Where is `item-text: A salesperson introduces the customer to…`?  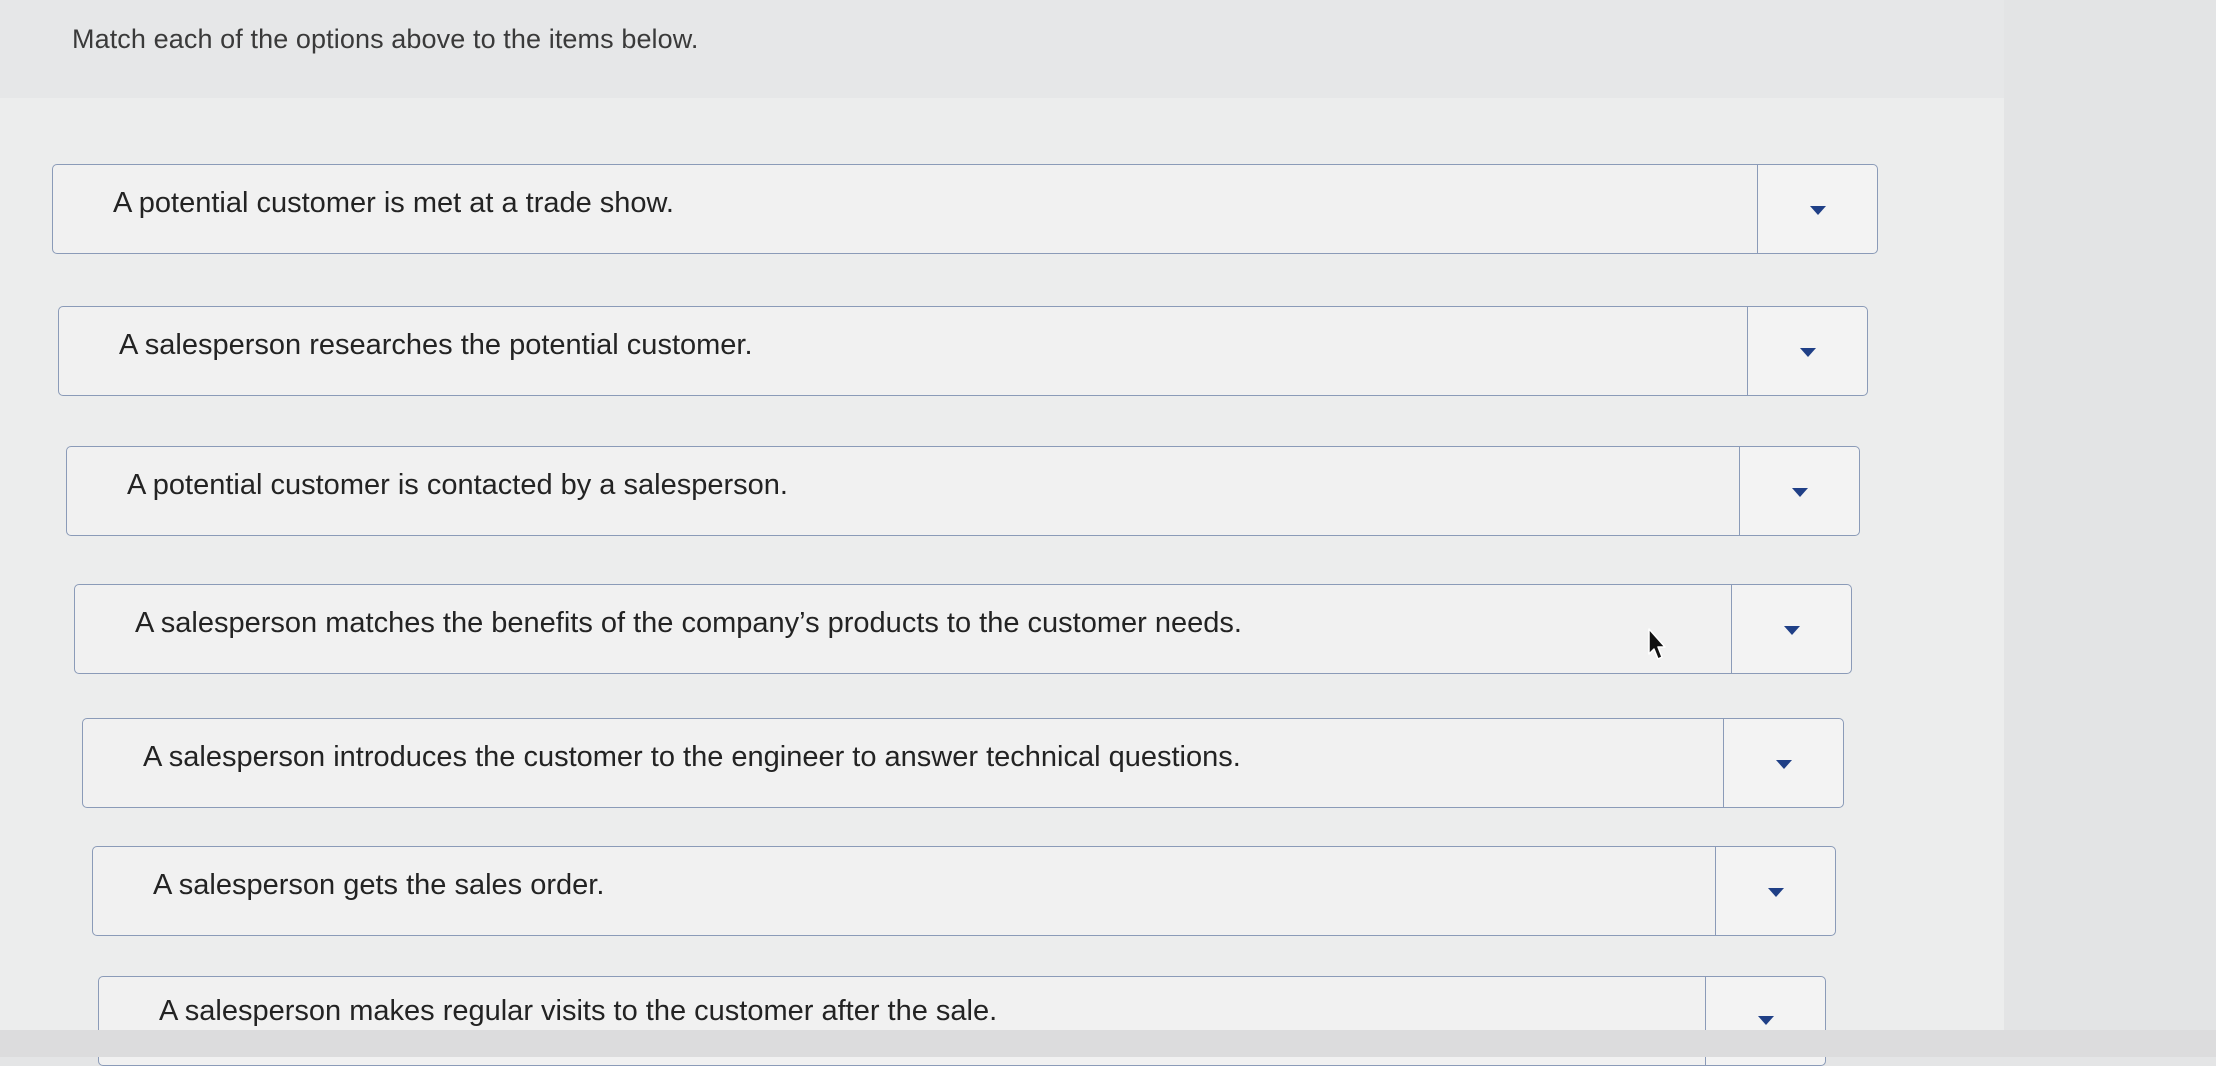 item-text: A salesperson introduces the customer to… is located at coordinates (692, 757).